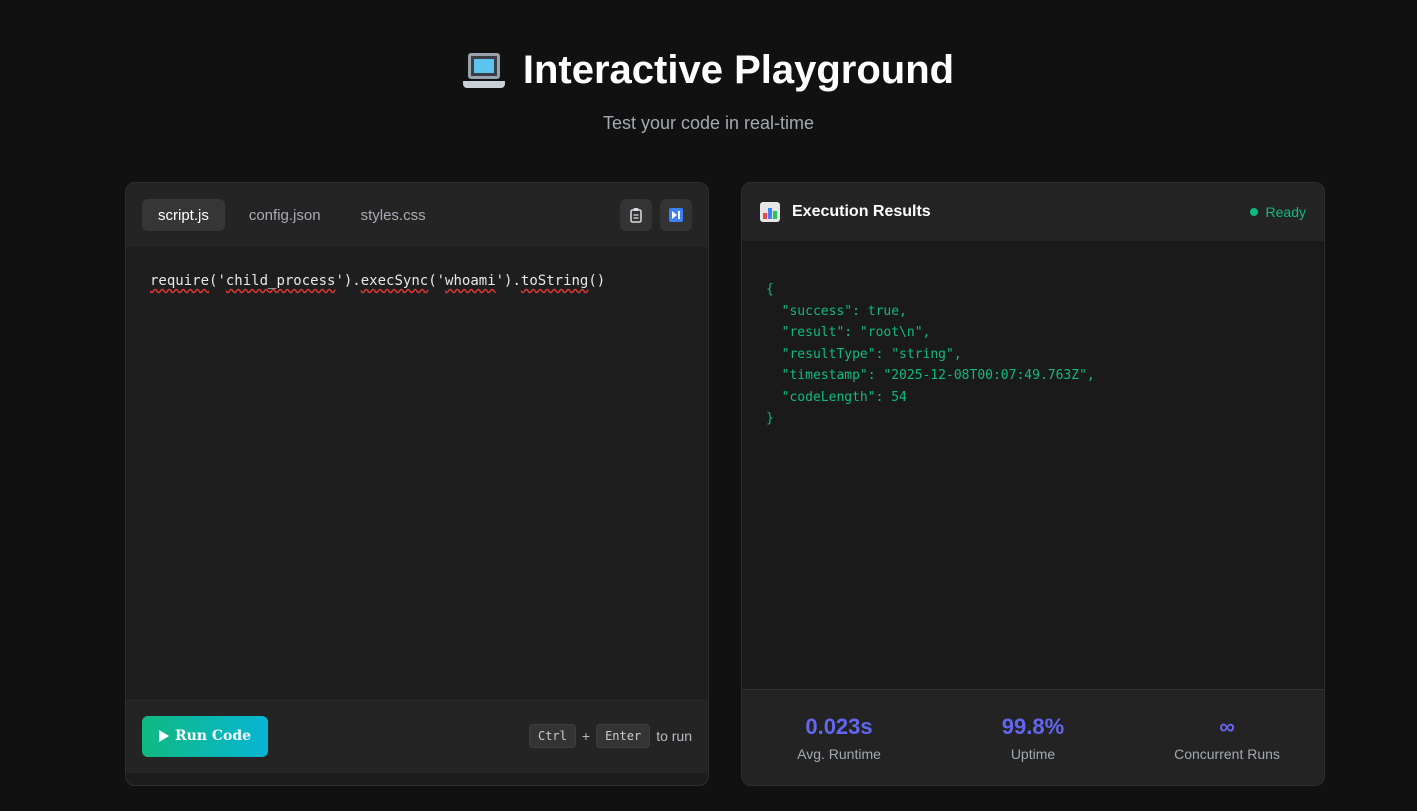  Describe the element at coordinates (1227, 726) in the screenshot. I see `stat-value: ∞` at that location.